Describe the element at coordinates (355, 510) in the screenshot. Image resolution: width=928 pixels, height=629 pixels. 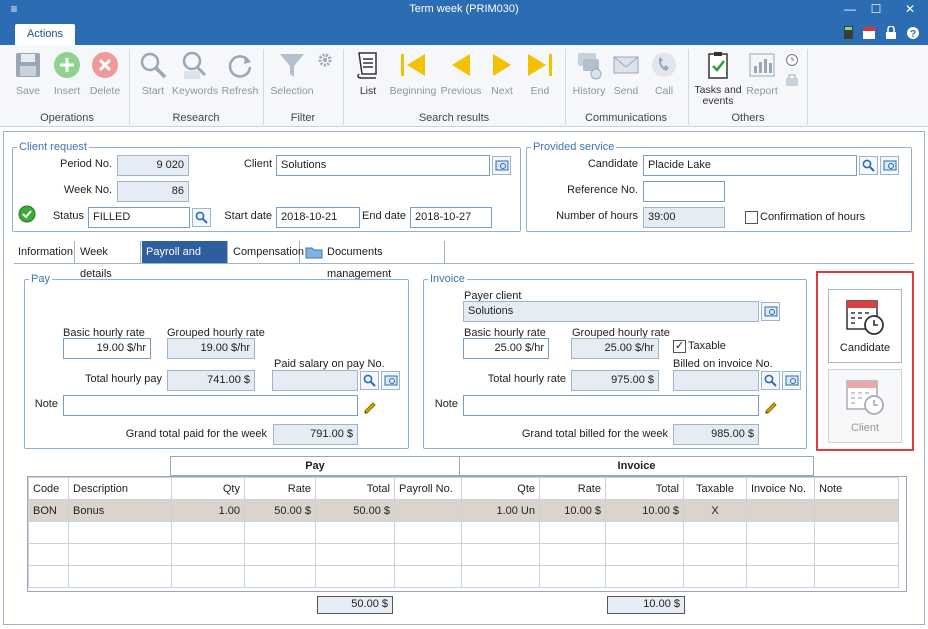
I see `cell-total: 50.00 $` at that location.